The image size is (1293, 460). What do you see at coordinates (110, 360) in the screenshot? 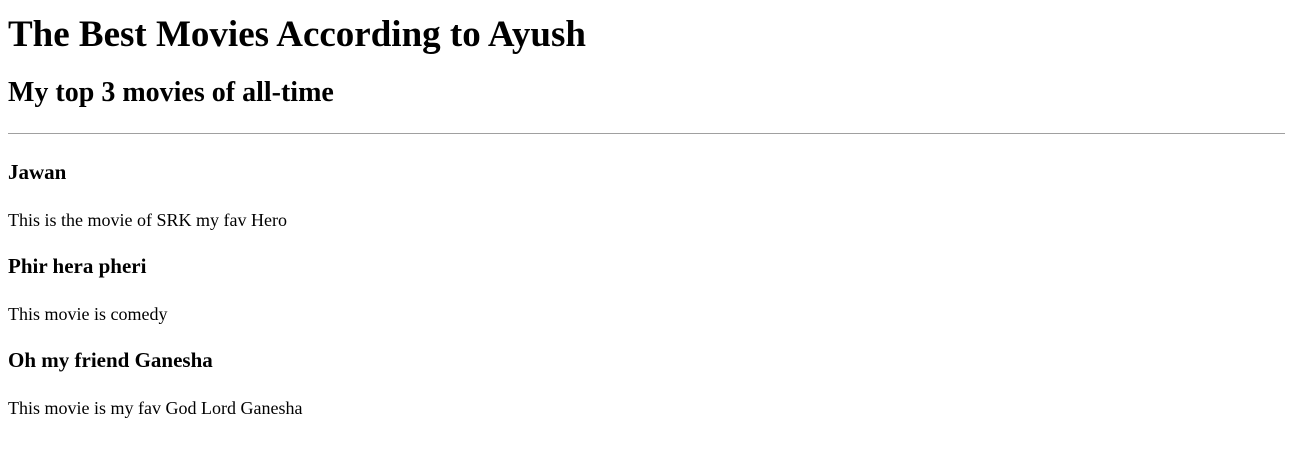
I see `movie-title: Oh my friend Ganesha` at bounding box center [110, 360].